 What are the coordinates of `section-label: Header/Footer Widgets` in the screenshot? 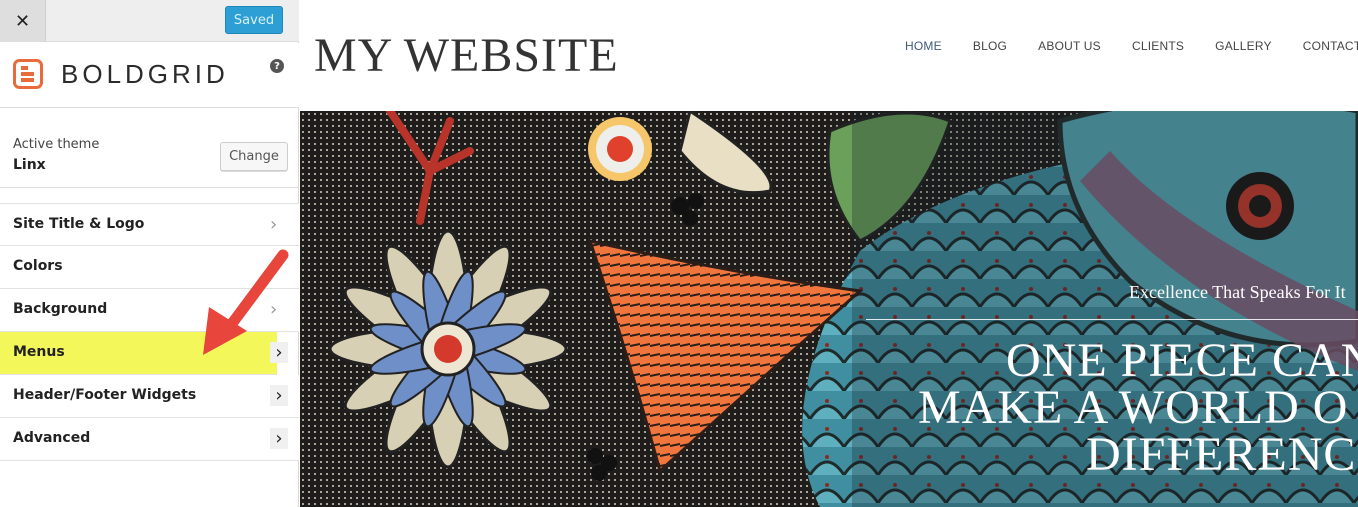 It's located at (105, 395).